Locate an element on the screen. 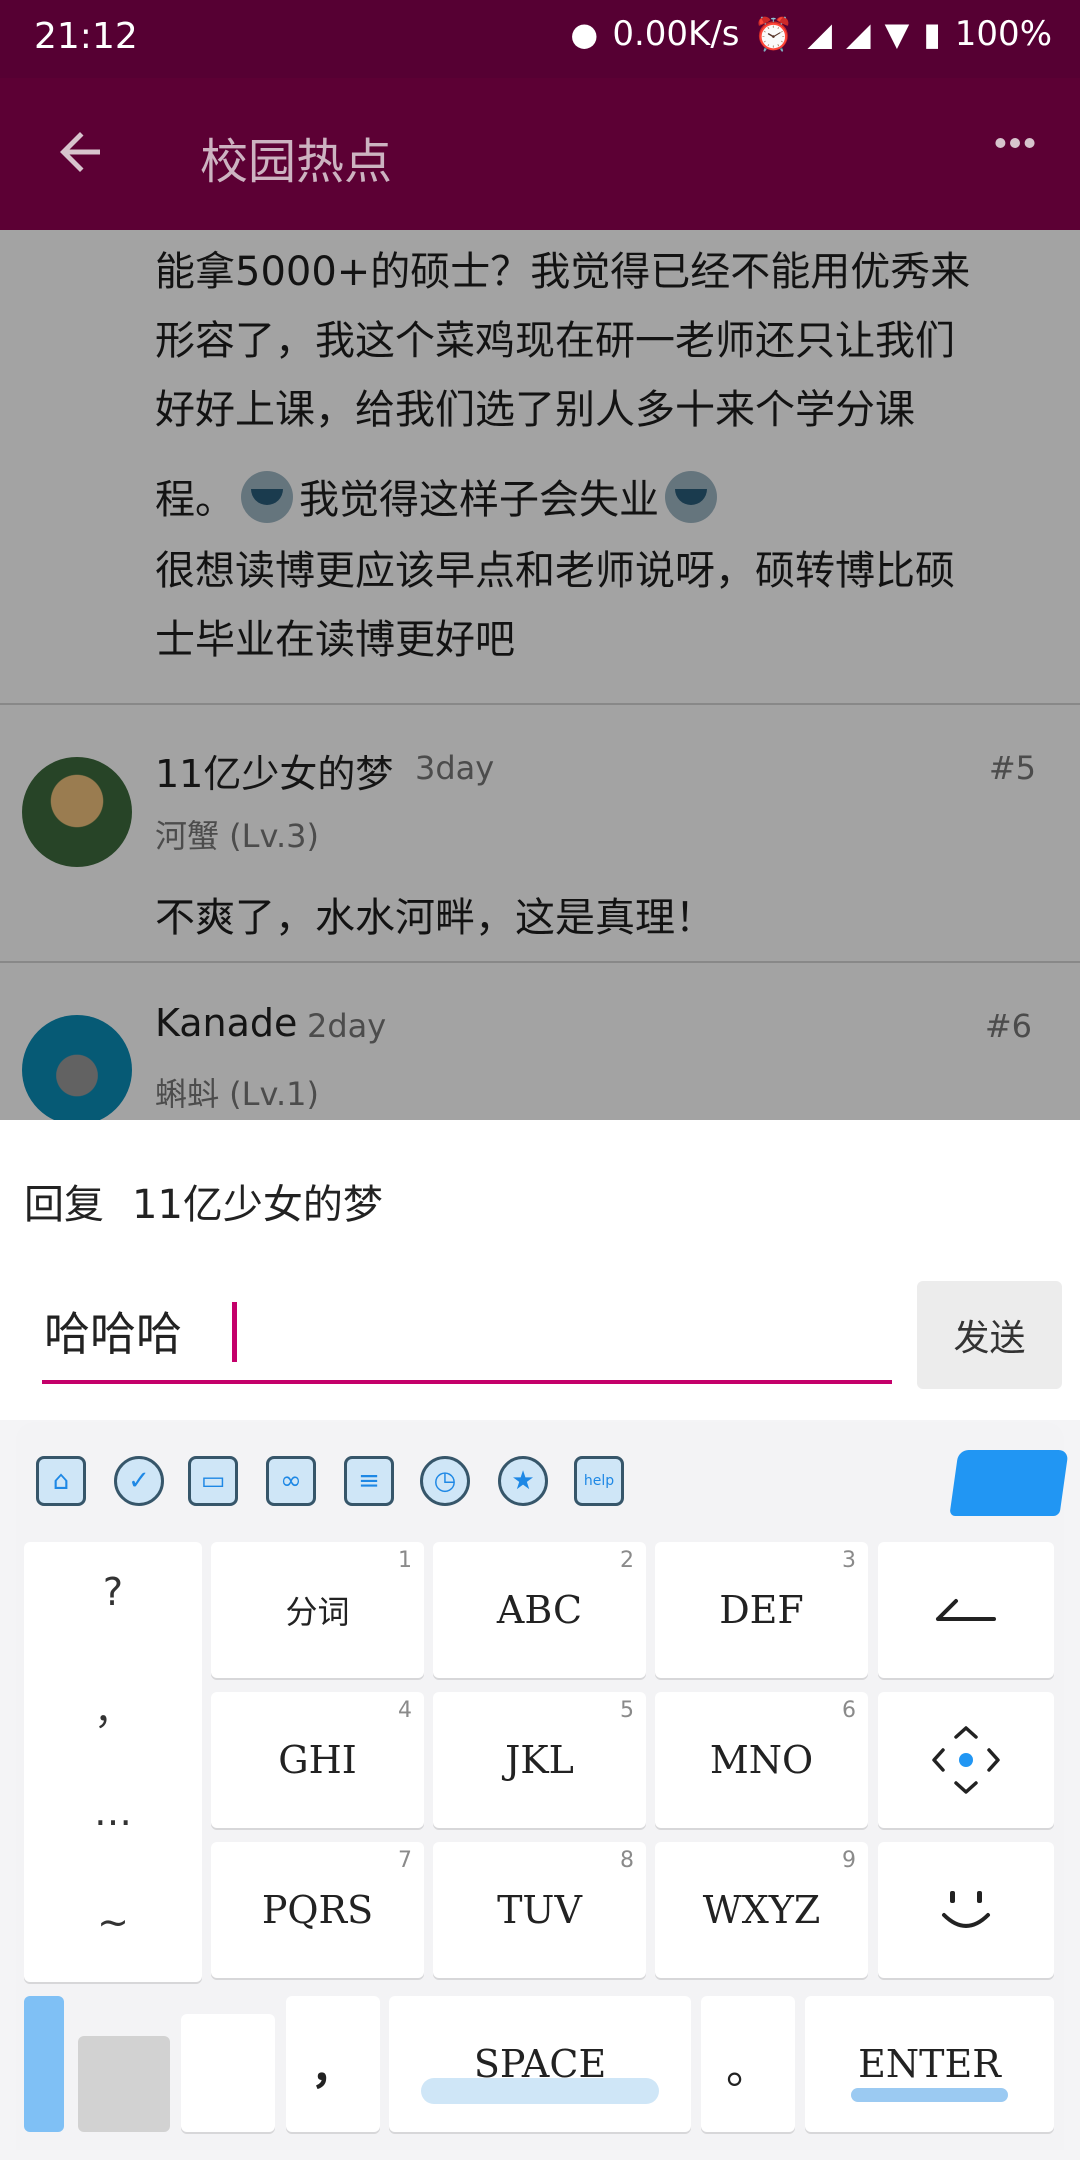  backspace-icon is located at coordinates (966, 1610).